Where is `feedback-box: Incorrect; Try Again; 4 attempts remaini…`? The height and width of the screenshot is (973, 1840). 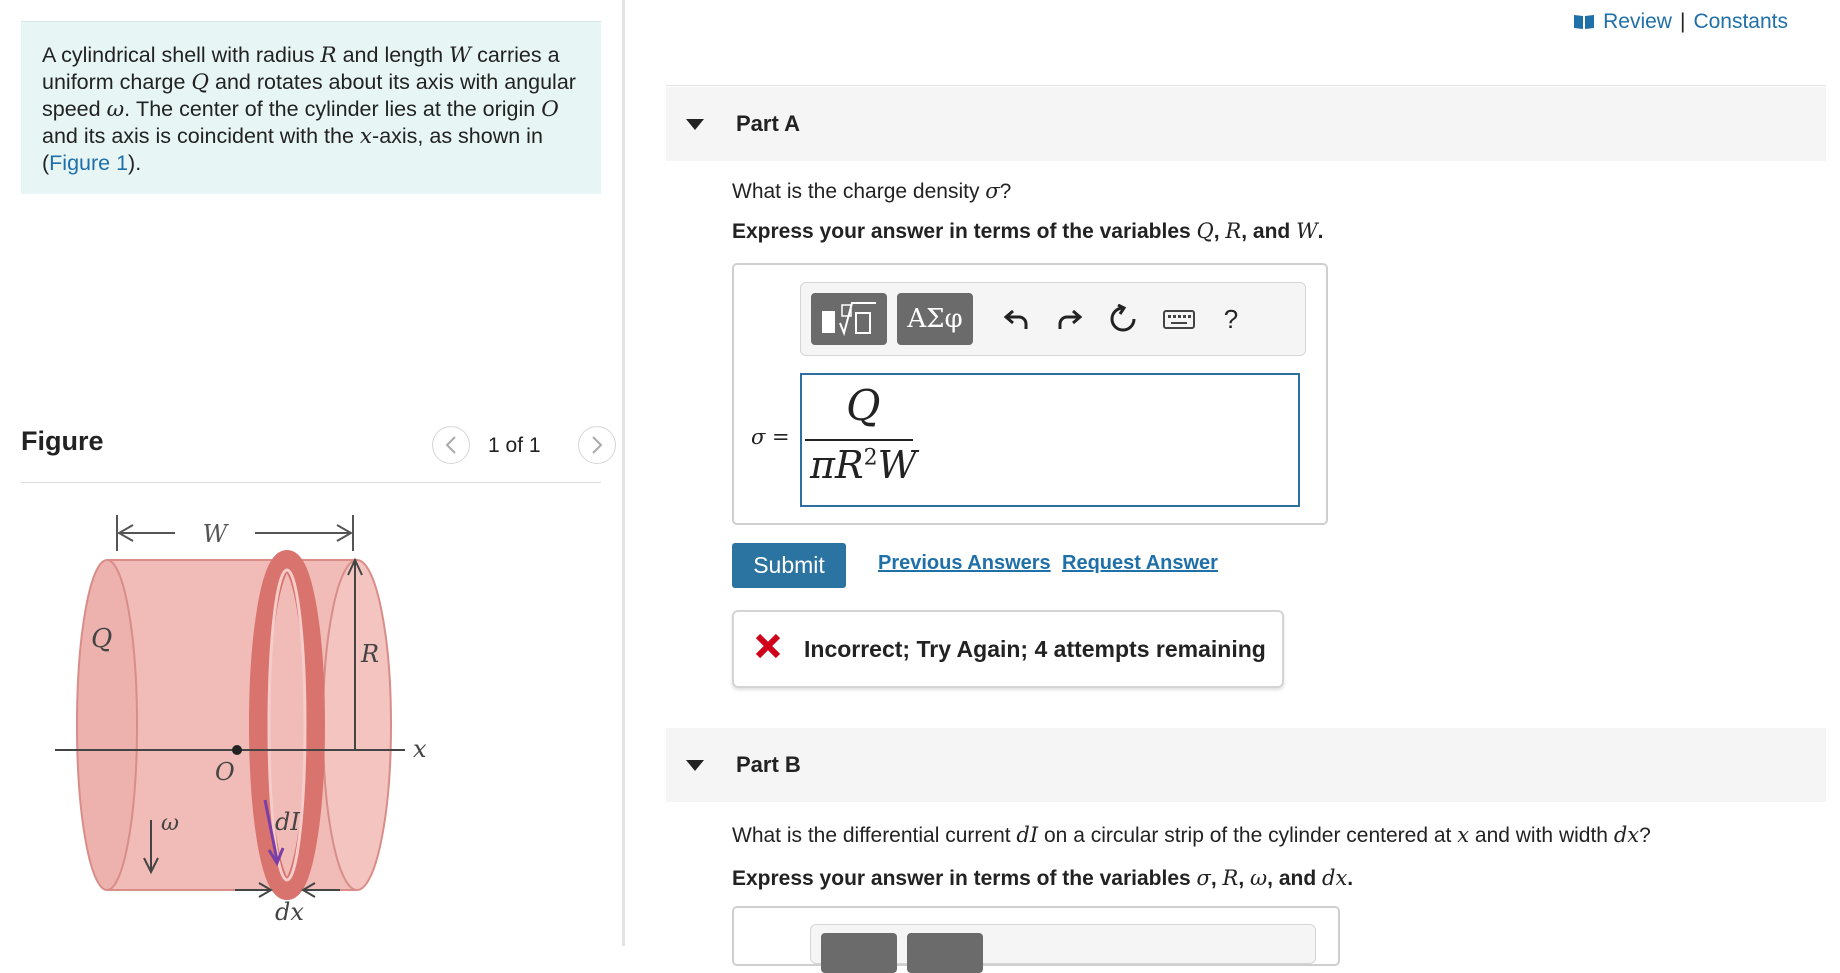 feedback-box: Incorrect; Try Again; 4 attempts remaini… is located at coordinates (1008, 649).